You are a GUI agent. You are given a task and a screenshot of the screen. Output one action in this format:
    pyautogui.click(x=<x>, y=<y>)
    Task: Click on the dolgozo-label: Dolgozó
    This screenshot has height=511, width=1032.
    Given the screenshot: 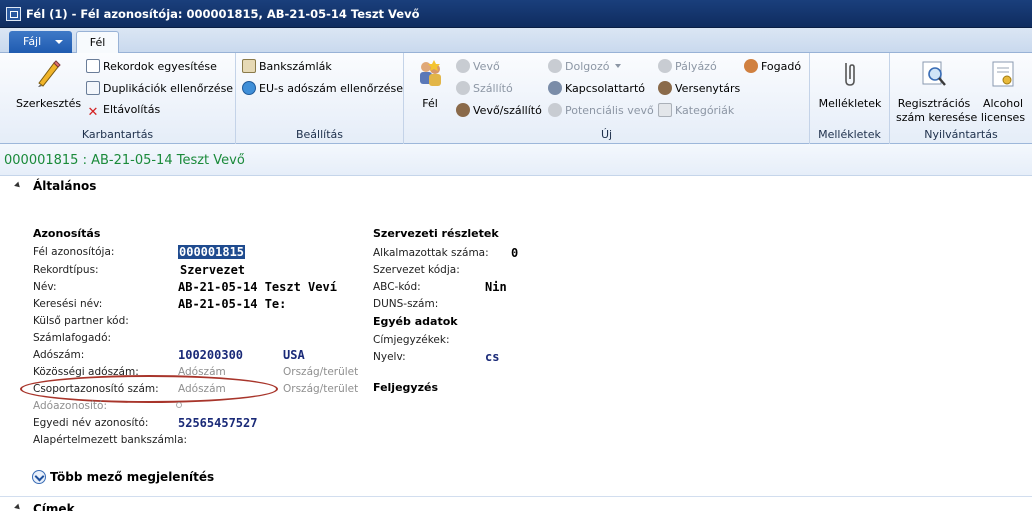 What is the action you would take?
    pyautogui.click(x=587, y=66)
    